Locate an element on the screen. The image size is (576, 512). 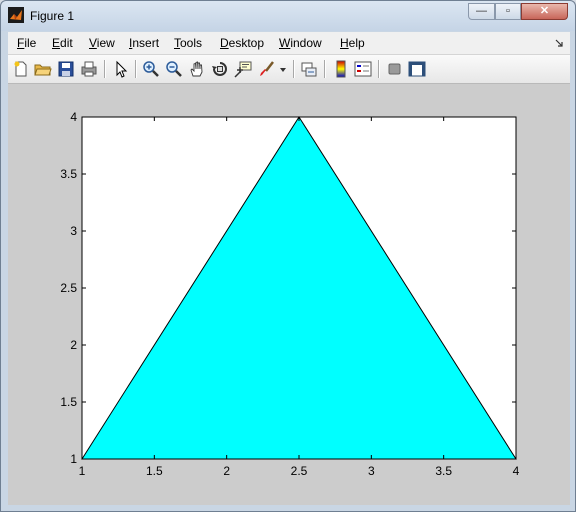
y-tick-label: 3.5 is located at coordinates (68, 174).